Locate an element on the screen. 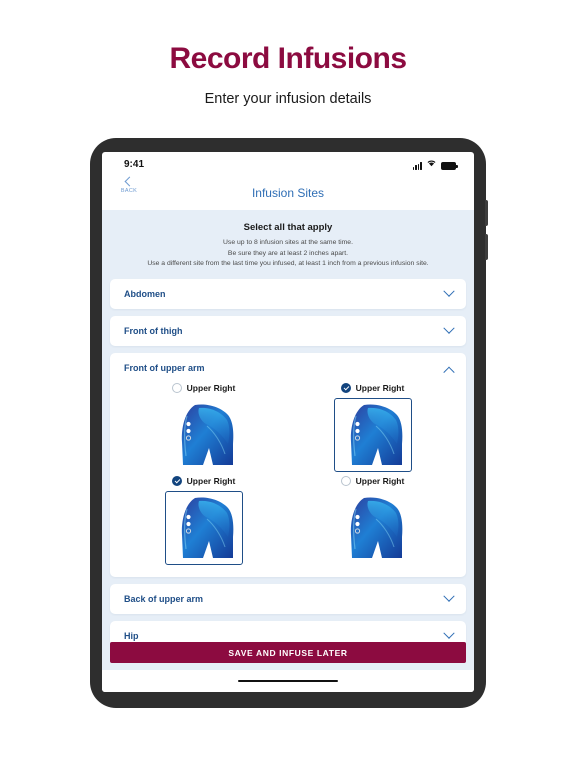  accordion-header-front-of-upper-arm: Front of upper arm is located at coordinates (288, 368).